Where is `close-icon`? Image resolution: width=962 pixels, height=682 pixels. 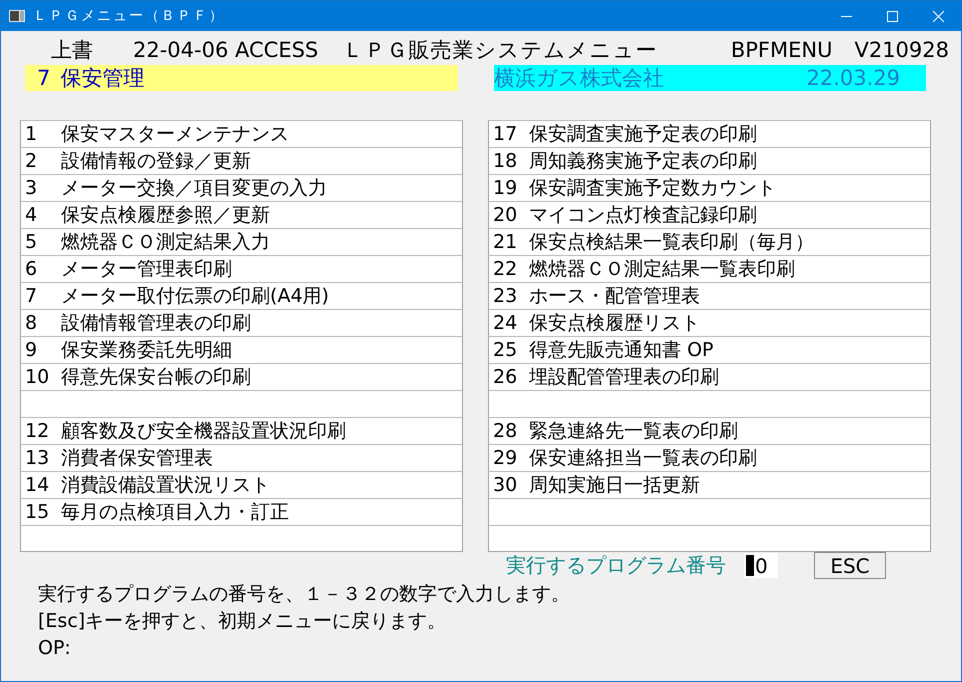 close-icon is located at coordinates (938, 16).